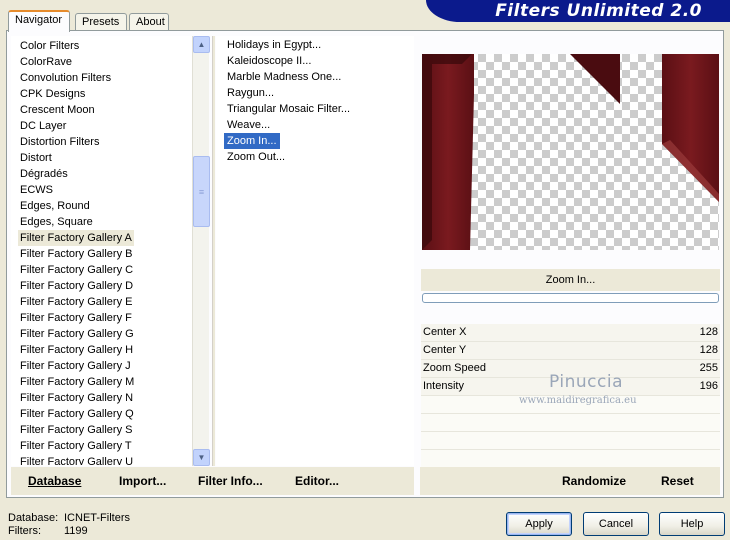 The height and width of the screenshot is (540, 730). Describe the element at coordinates (75, 366) in the screenshot. I see `category-item: Filter Factory Gallery J` at that location.